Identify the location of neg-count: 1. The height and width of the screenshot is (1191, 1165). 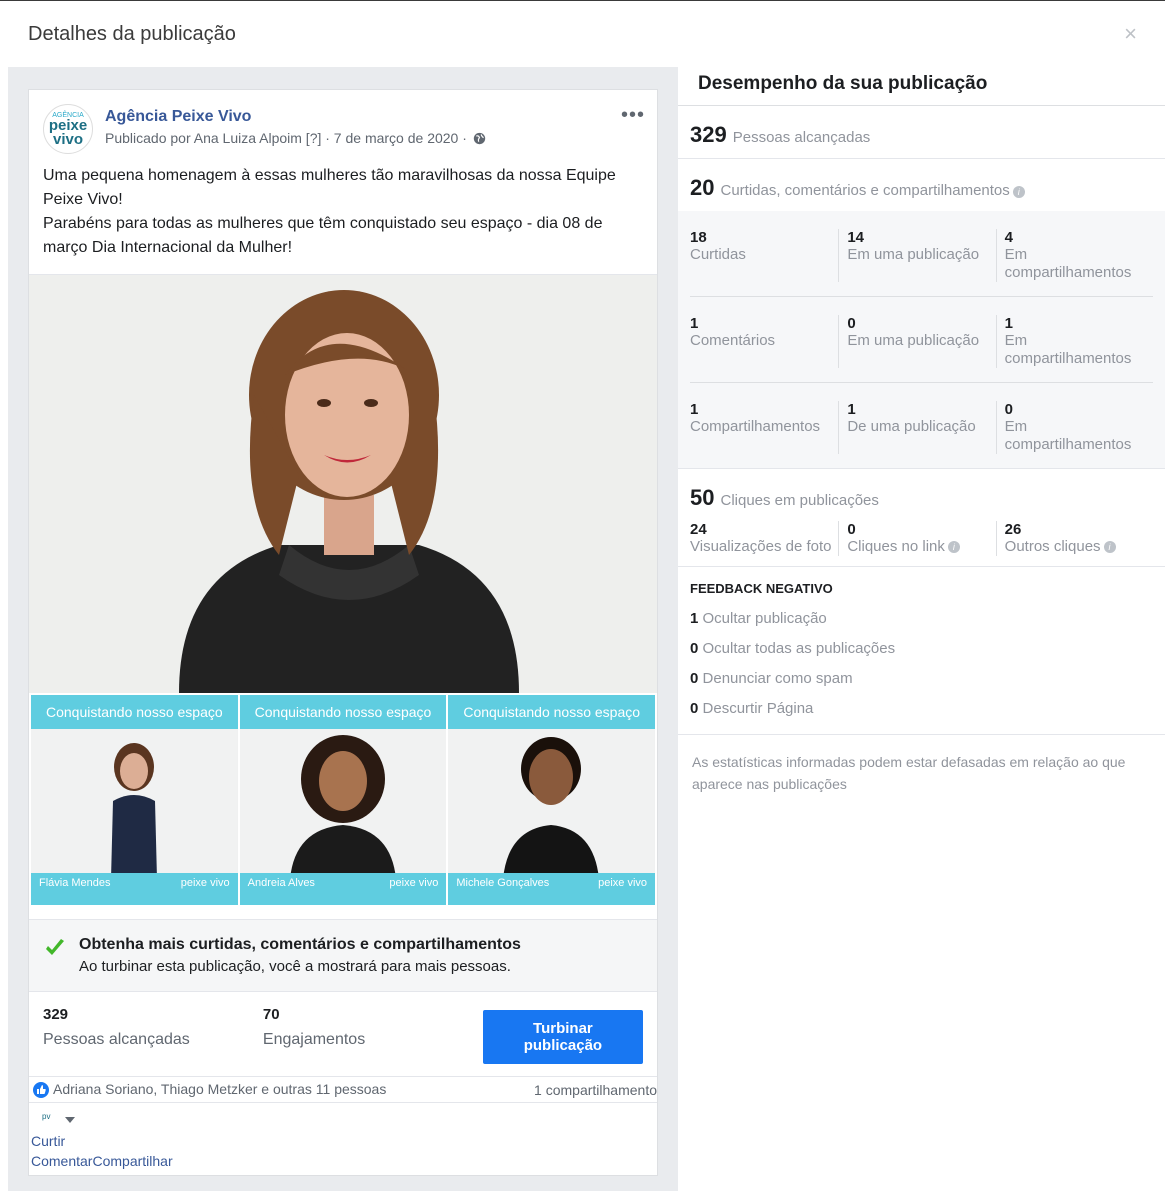
(694, 618).